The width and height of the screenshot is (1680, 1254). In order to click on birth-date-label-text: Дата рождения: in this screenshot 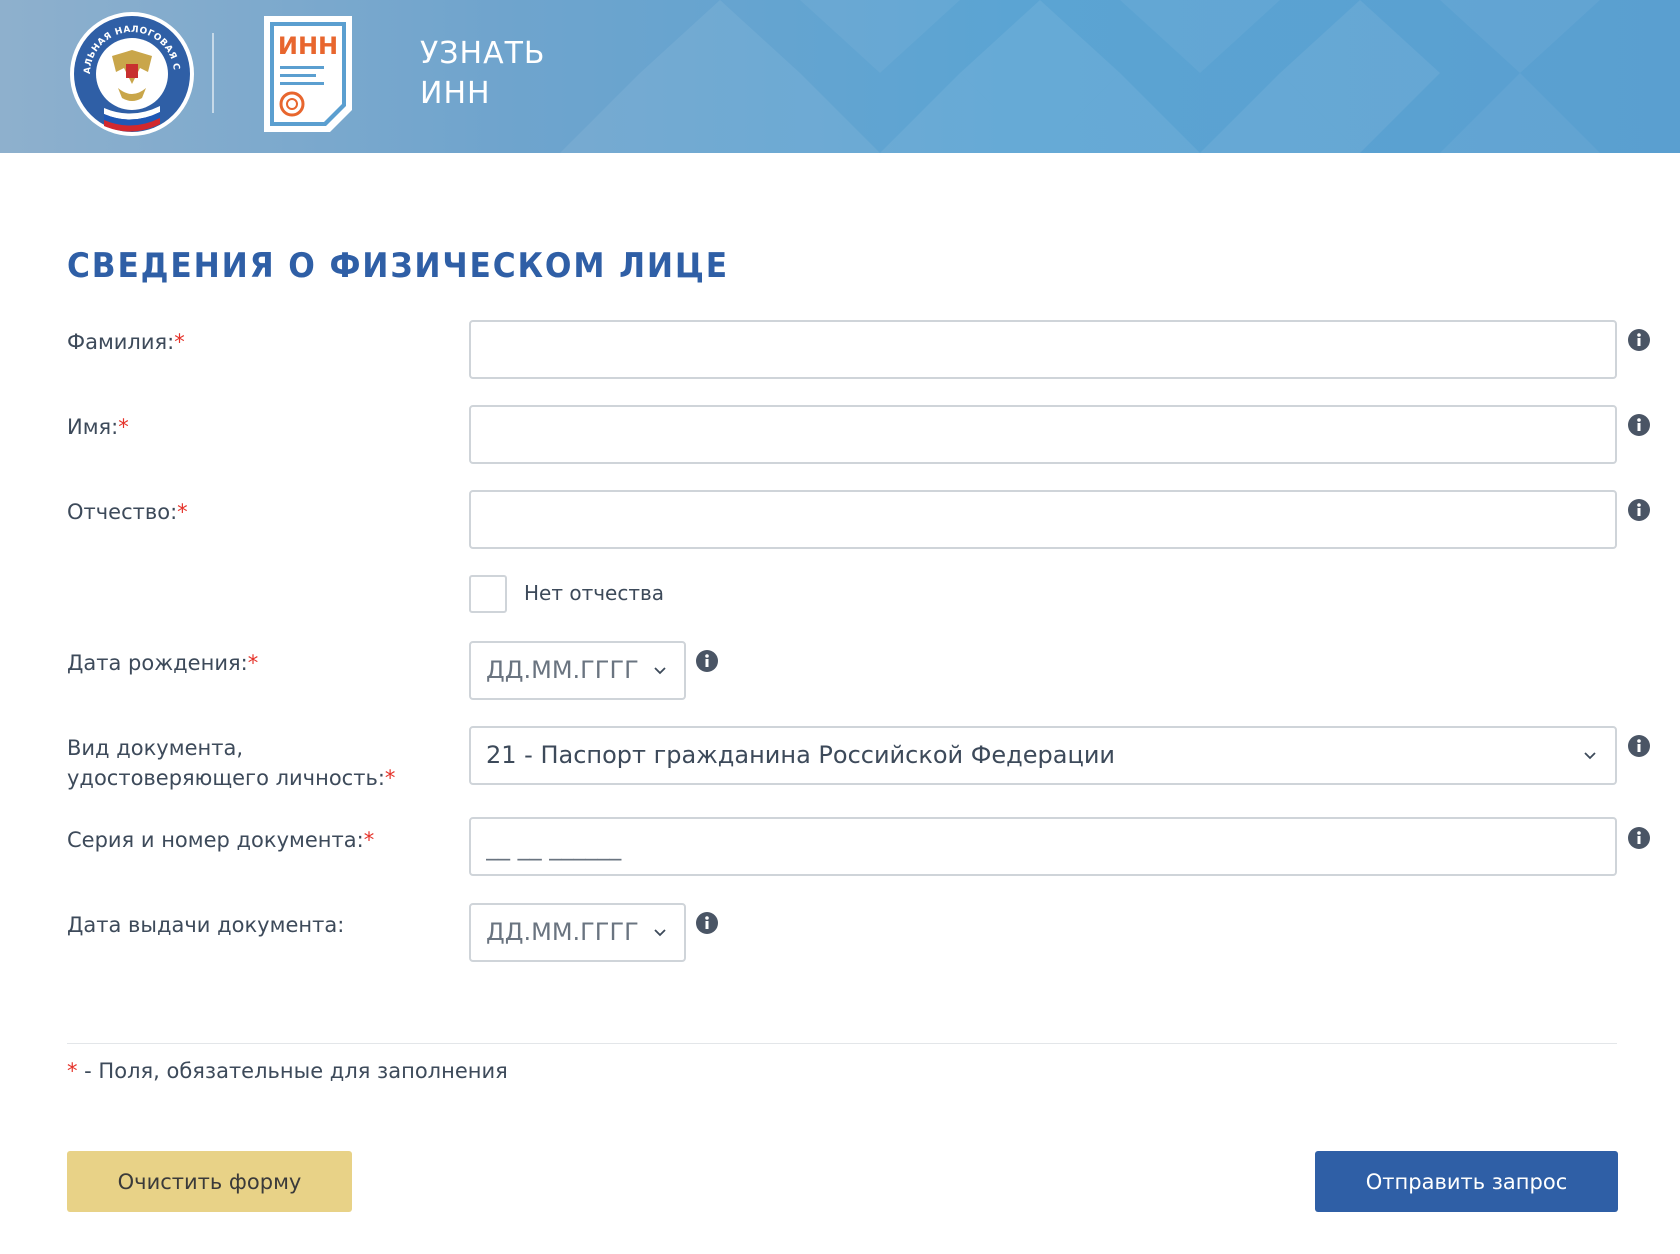, I will do `click(157, 663)`.